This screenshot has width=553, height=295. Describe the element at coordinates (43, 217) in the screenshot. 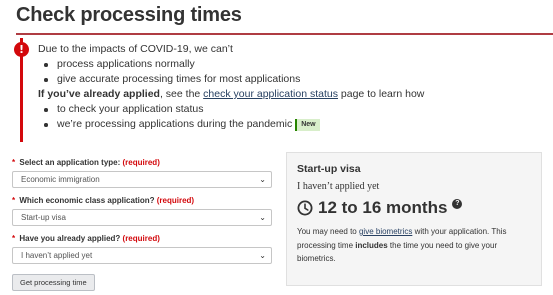

I see `select-value: Start-up visa` at that location.